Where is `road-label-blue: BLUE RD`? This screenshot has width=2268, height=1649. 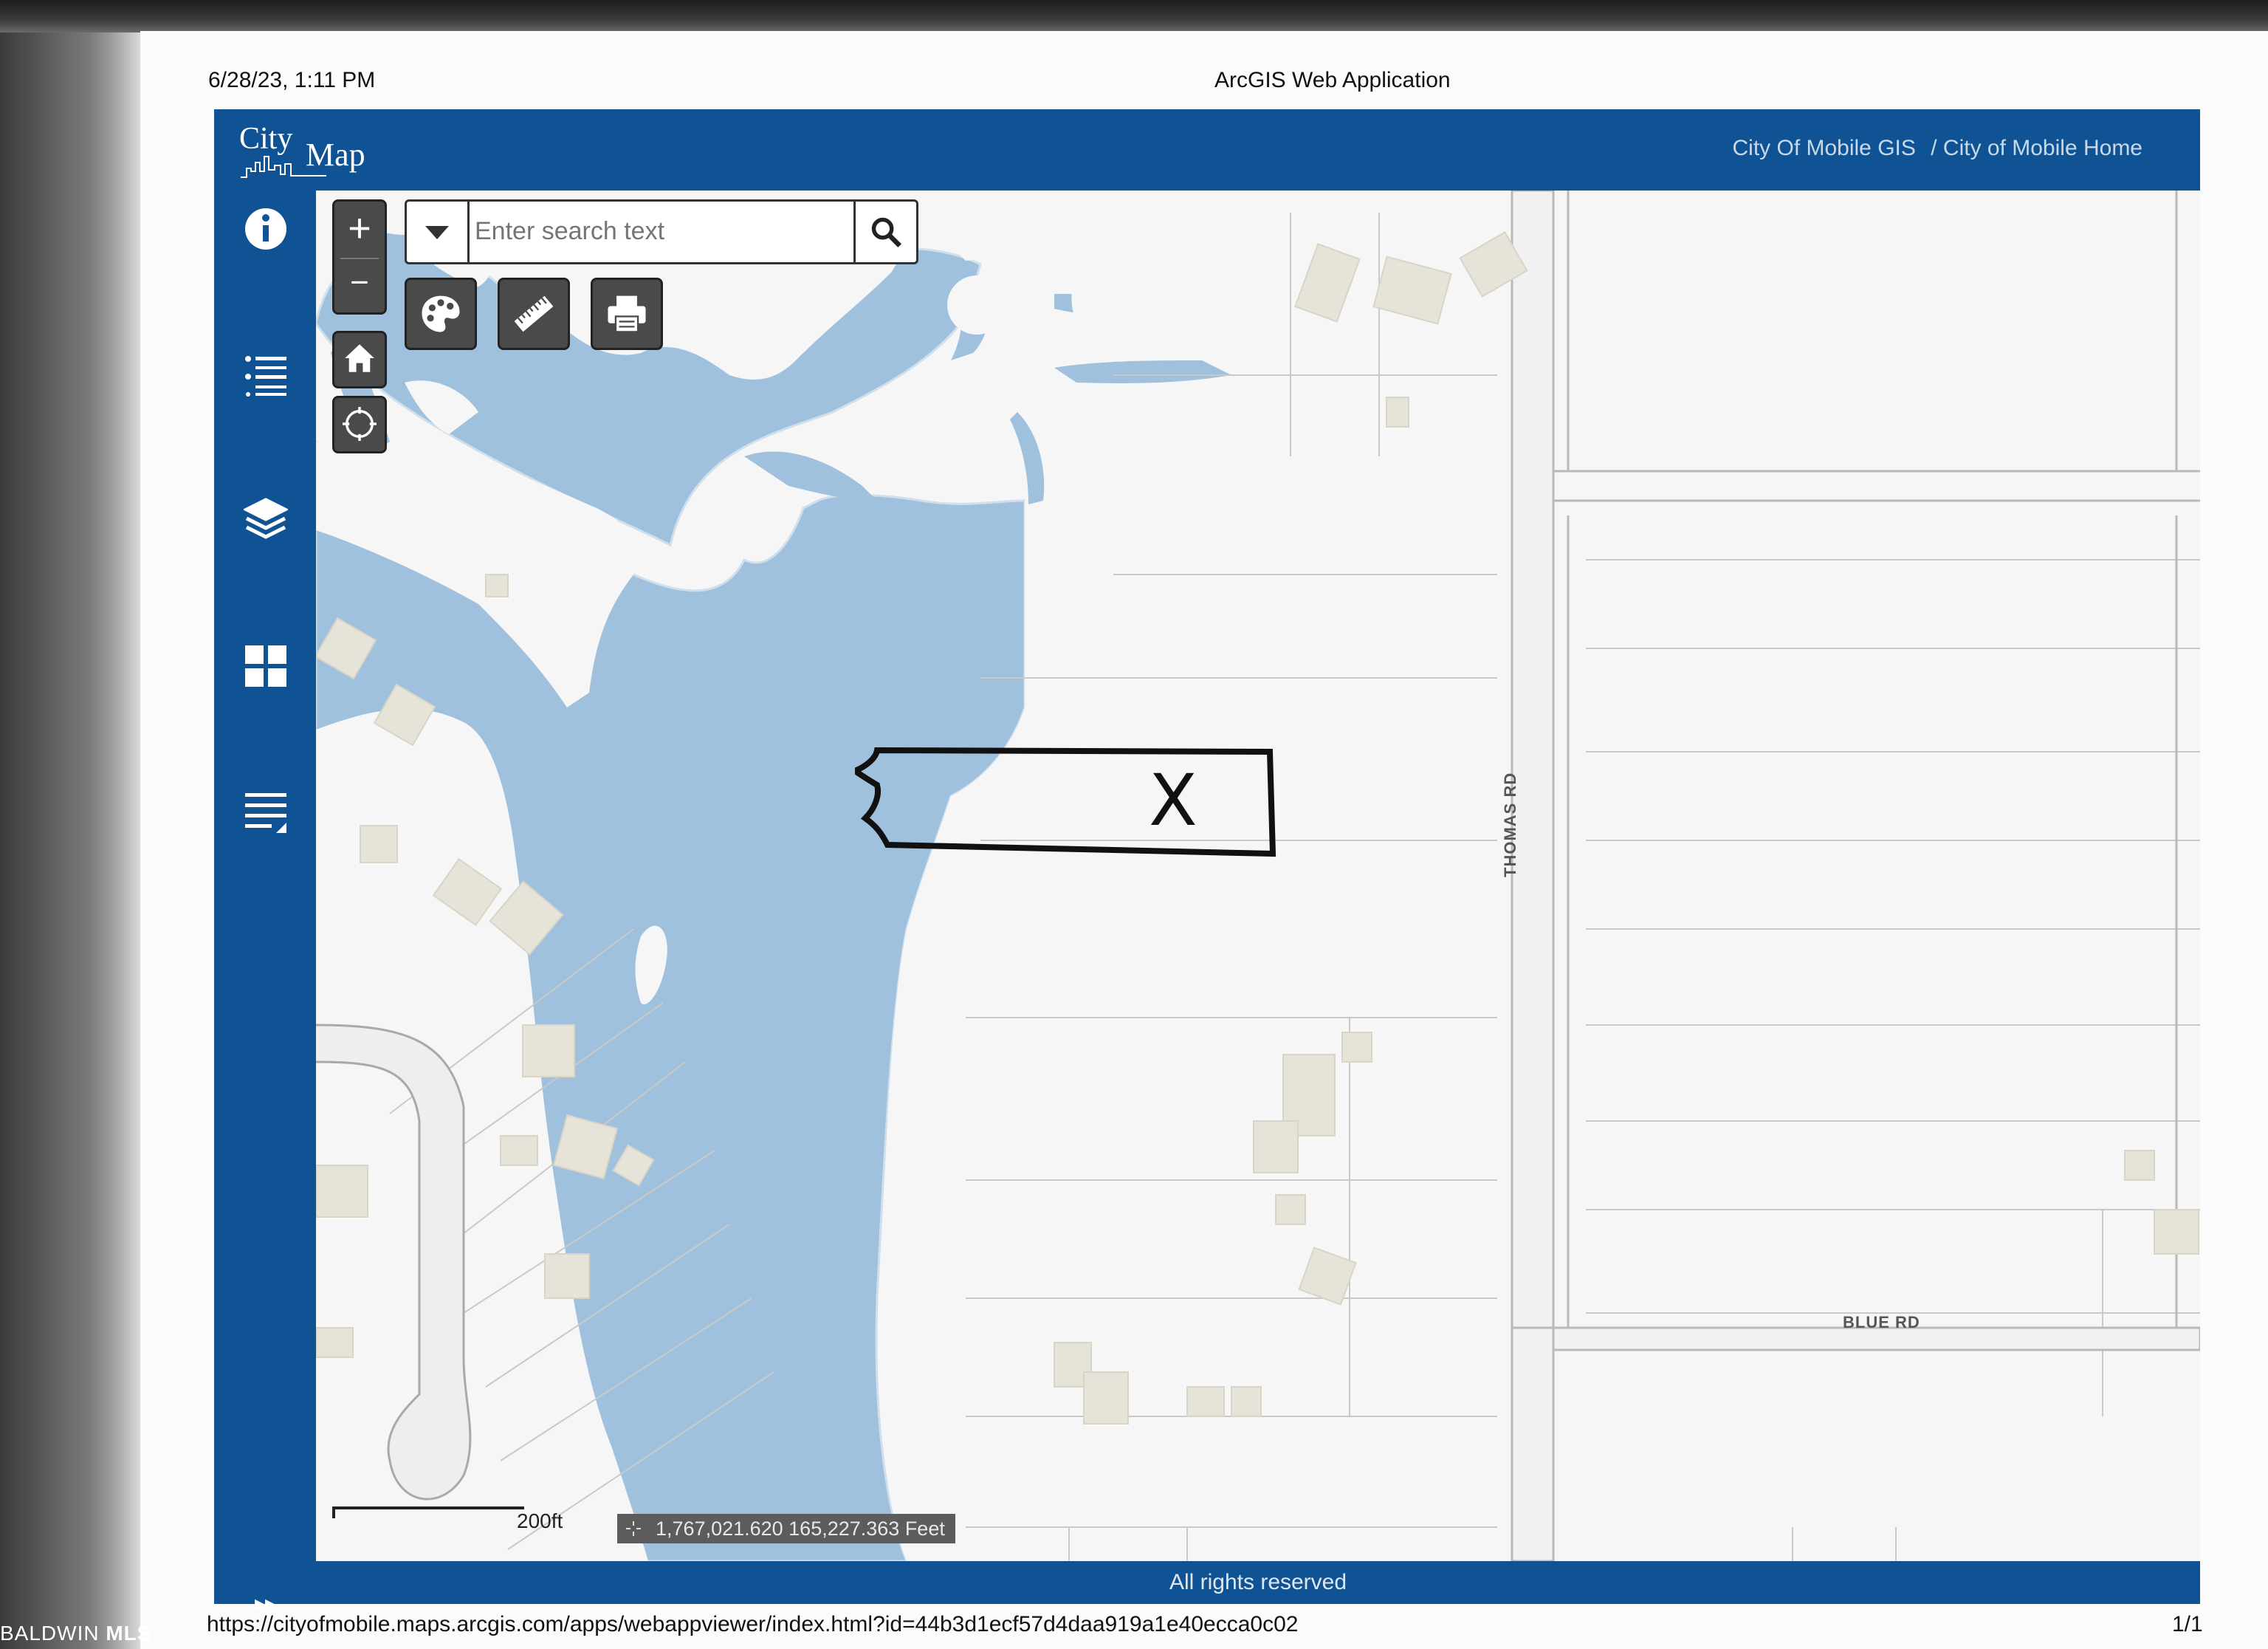 road-label-blue: BLUE RD is located at coordinates (1881, 1322).